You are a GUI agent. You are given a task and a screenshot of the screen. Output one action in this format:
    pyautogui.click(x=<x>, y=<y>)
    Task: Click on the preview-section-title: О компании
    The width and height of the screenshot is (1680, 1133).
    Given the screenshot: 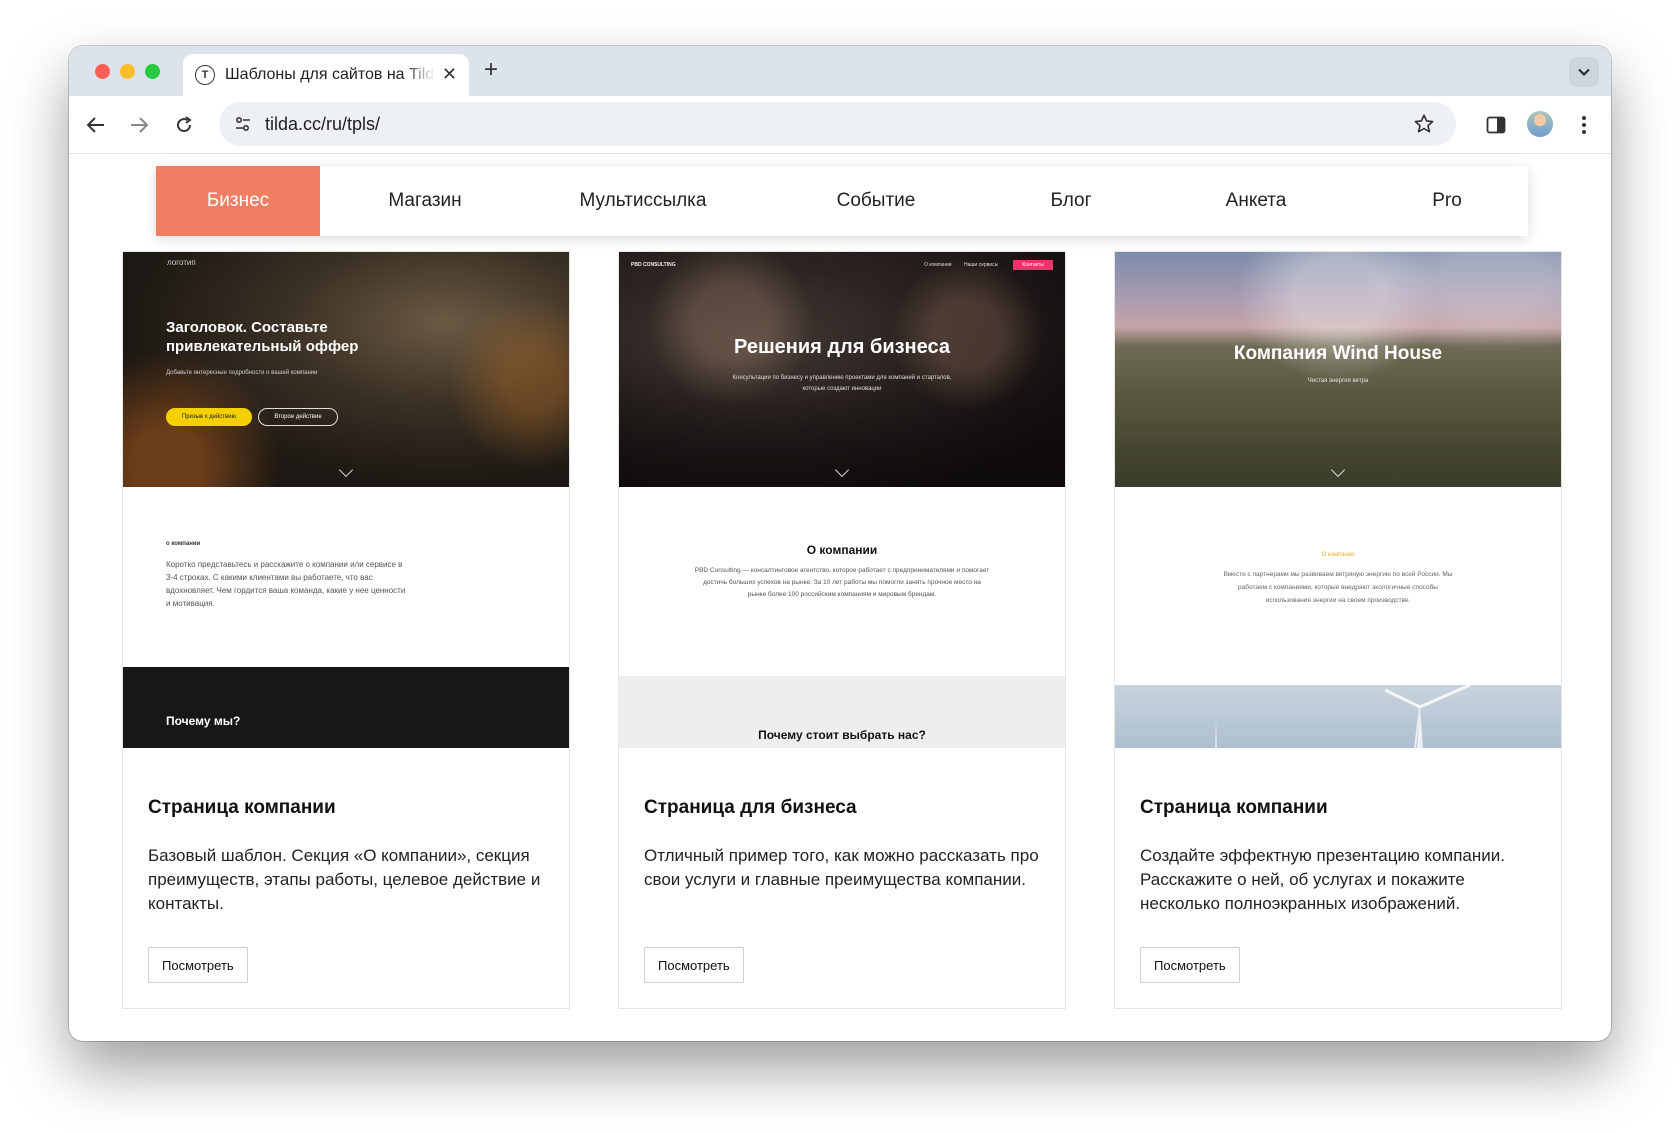 What is the action you would take?
    pyautogui.click(x=842, y=550)
    